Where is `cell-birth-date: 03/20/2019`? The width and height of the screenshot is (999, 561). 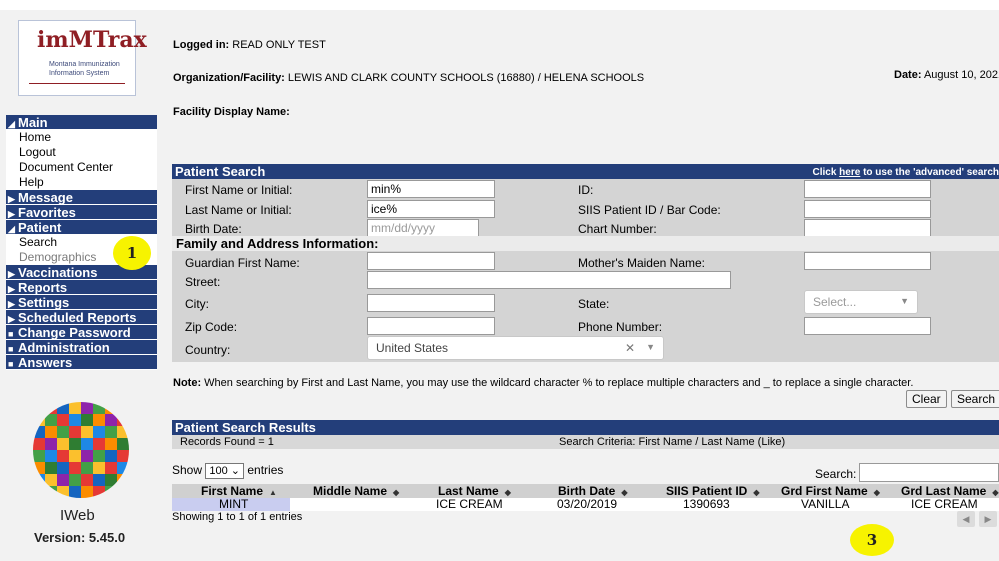
cell-birth-date: 03/20/2019 is located at coordinates (587, 504).